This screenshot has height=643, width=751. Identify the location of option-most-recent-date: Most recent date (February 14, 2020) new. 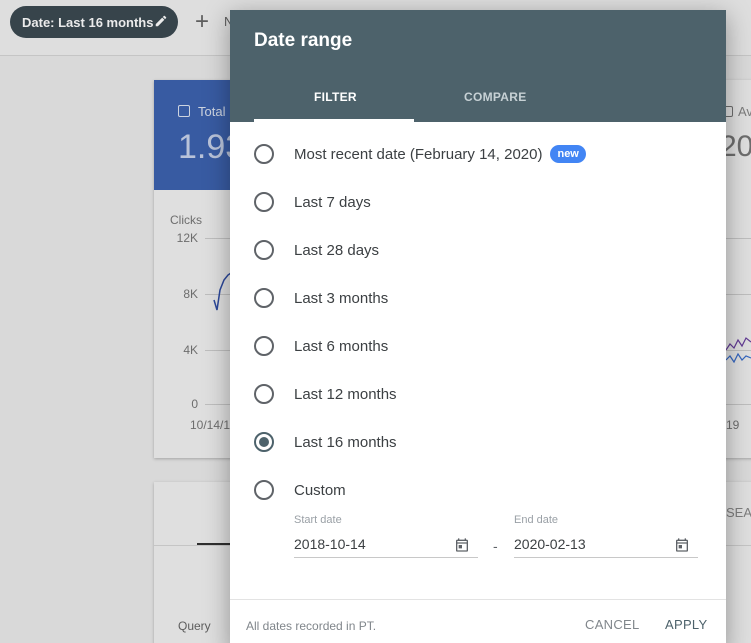
(420, 154).